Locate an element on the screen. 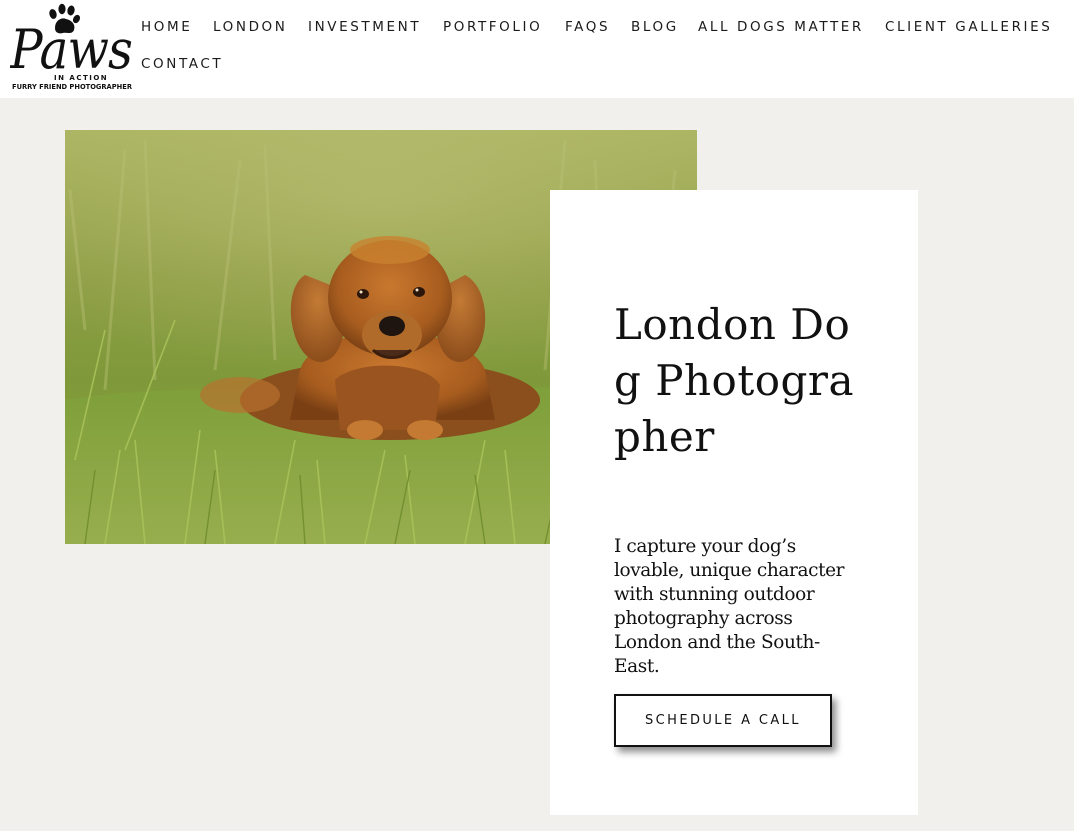 The height and width of the screenshot is (831, 1074). schedule-call-button: SCHEDULE A CALL is located at coordinates (723, 720).